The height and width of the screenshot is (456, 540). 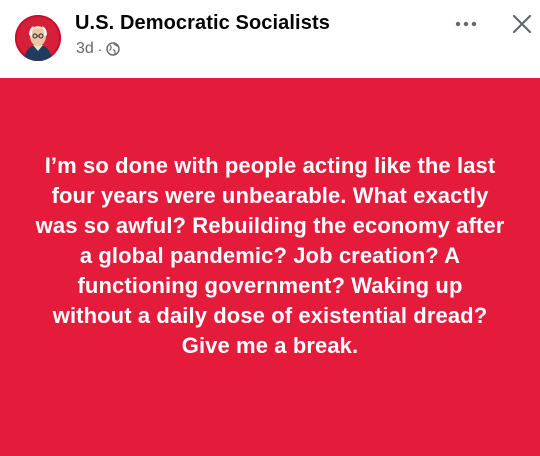 I want to click on more-options-button, so click(x=466, y=24).